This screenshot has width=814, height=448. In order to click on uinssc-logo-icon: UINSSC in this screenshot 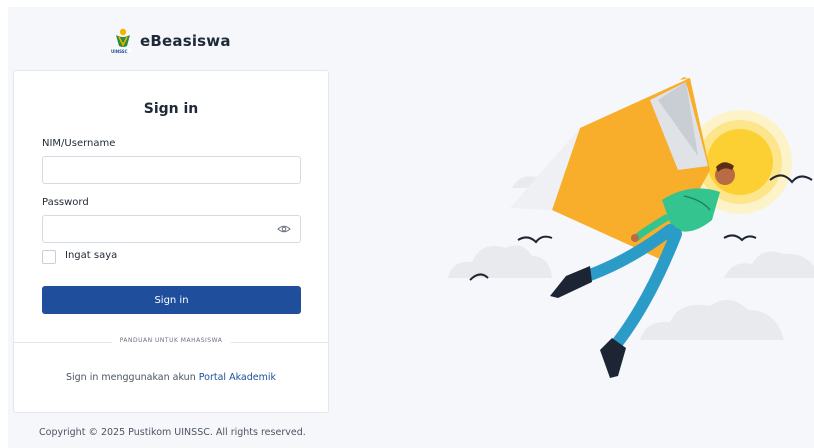, I will do `click(122, 41)`.